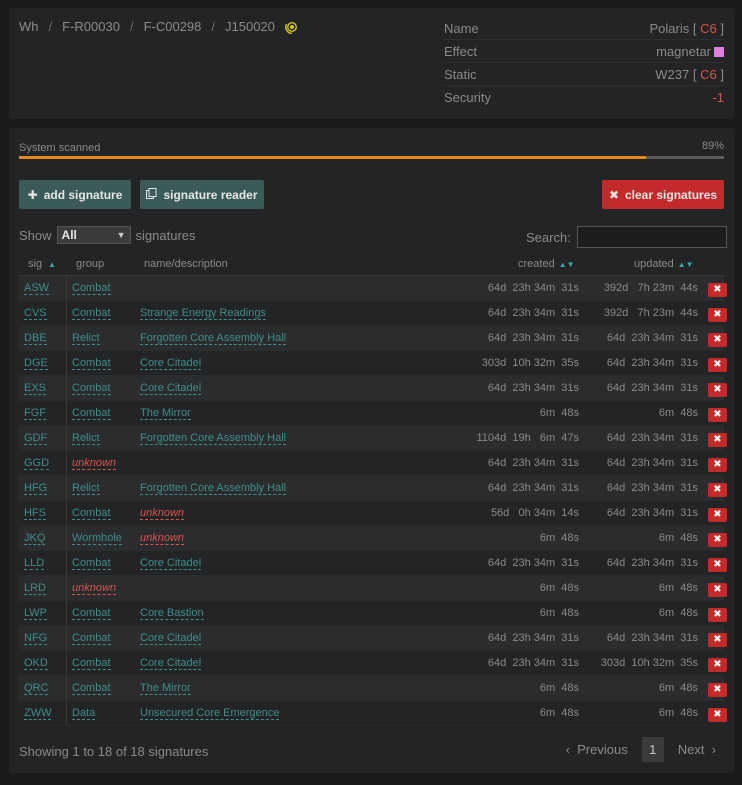 This screenshot has height=785, width=742. Describe the element at coordinates (90, 264) in the screenshot. I see `header-group: group` at that location.